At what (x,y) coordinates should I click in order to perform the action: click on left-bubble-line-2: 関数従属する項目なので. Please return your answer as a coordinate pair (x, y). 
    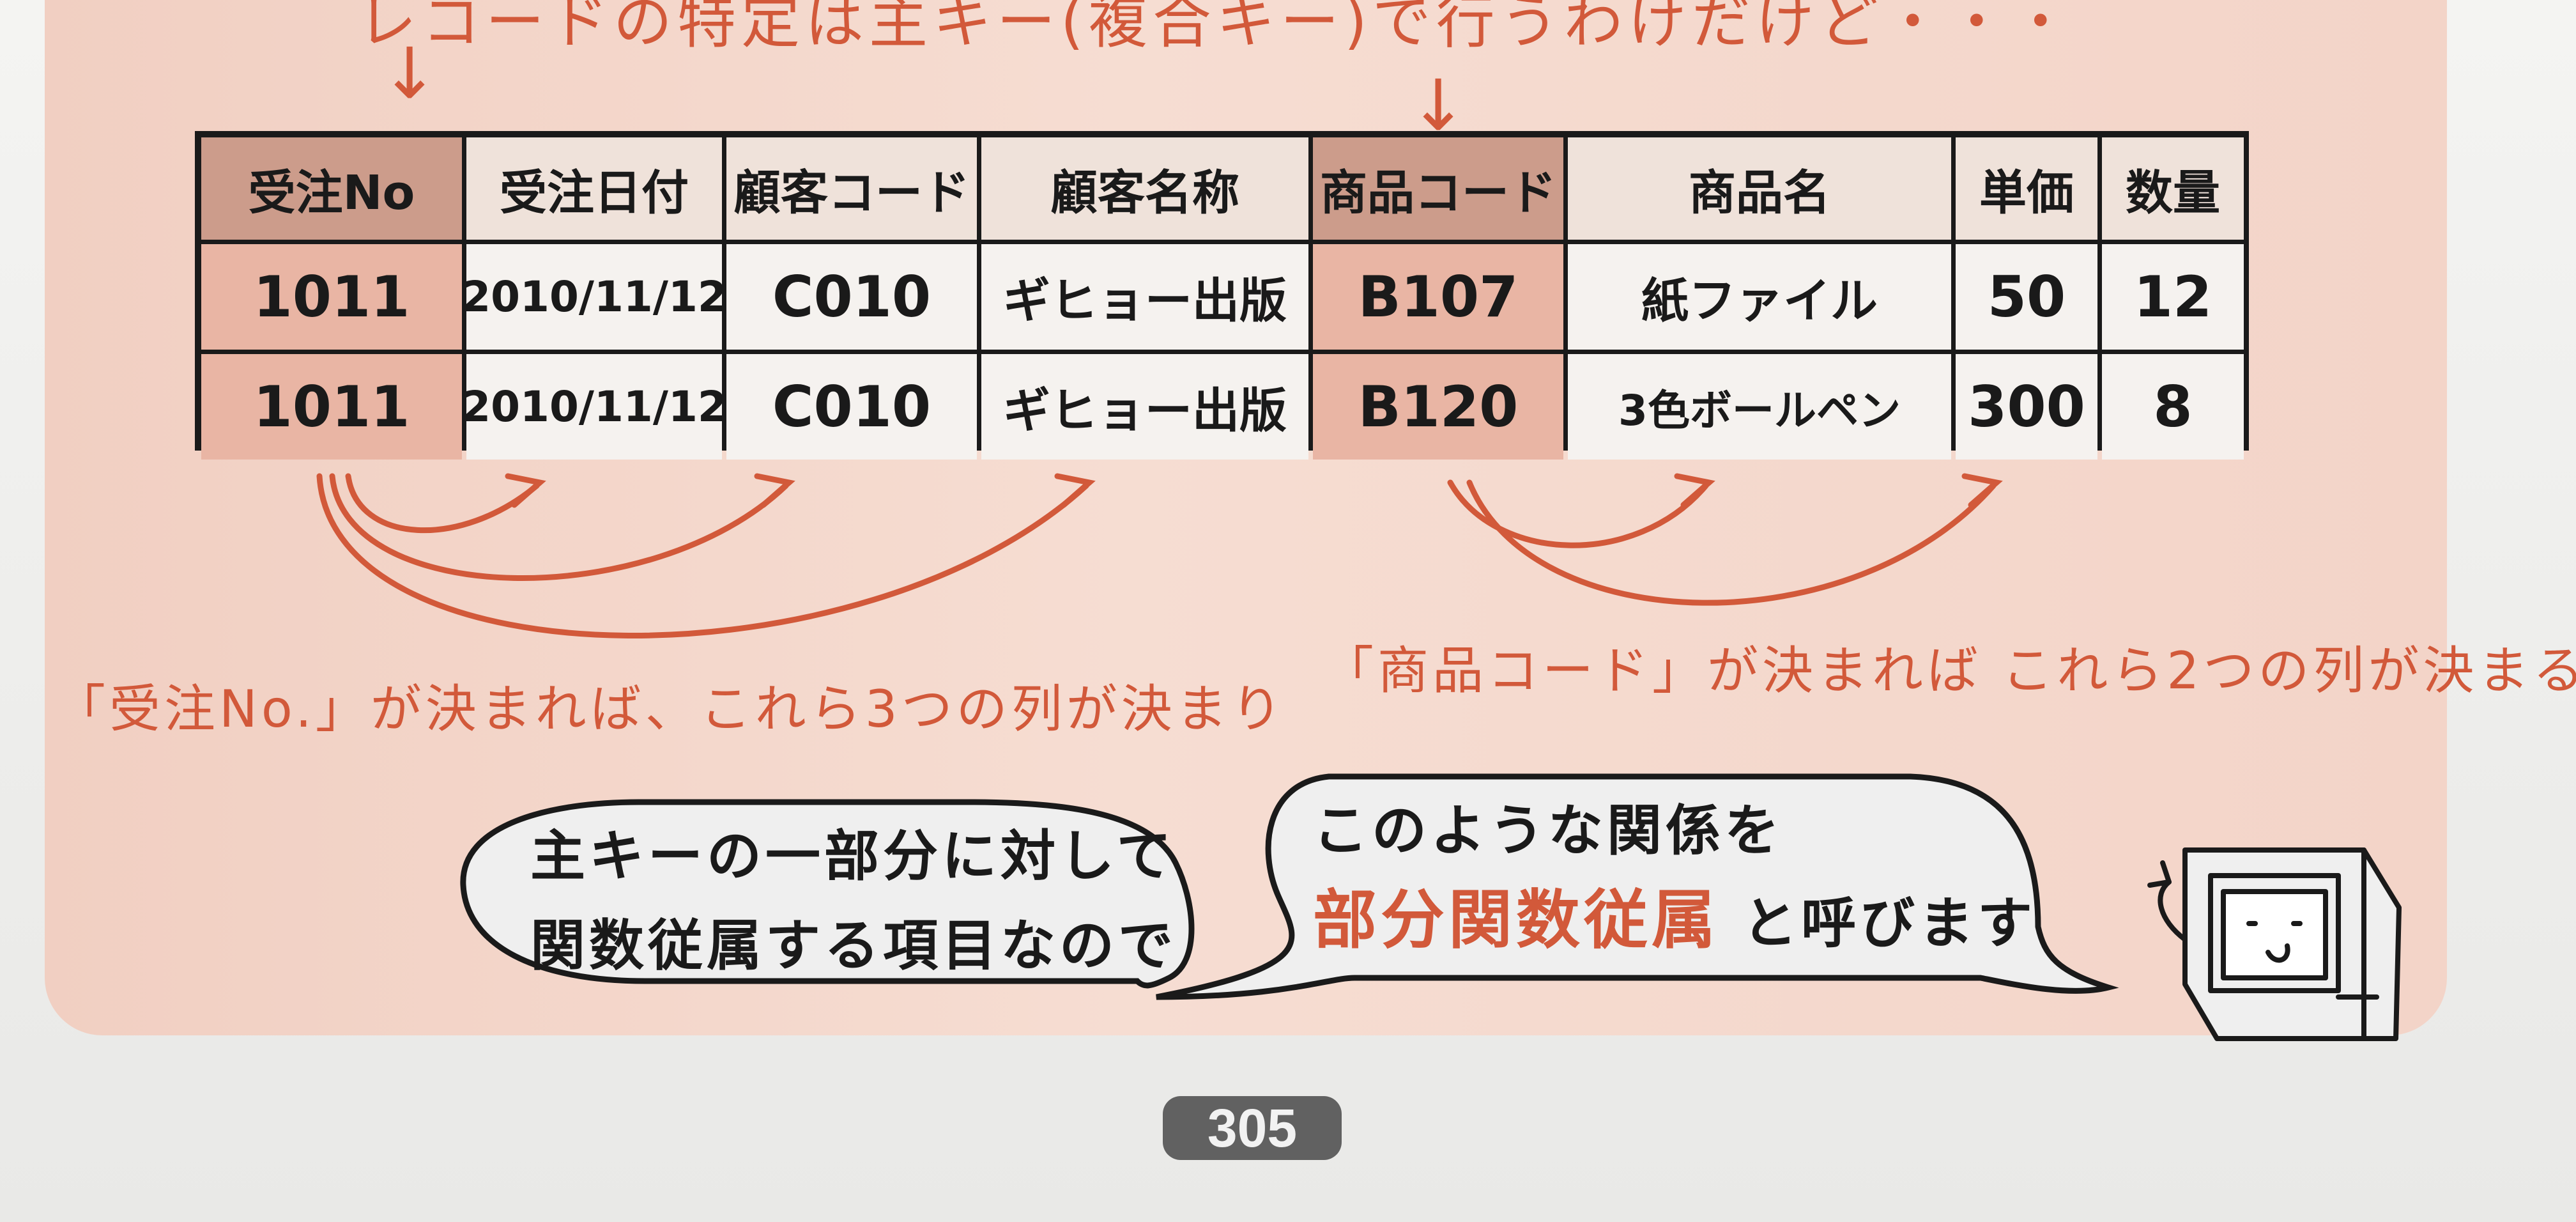
    Looking at the image, I should click on (853, 946).